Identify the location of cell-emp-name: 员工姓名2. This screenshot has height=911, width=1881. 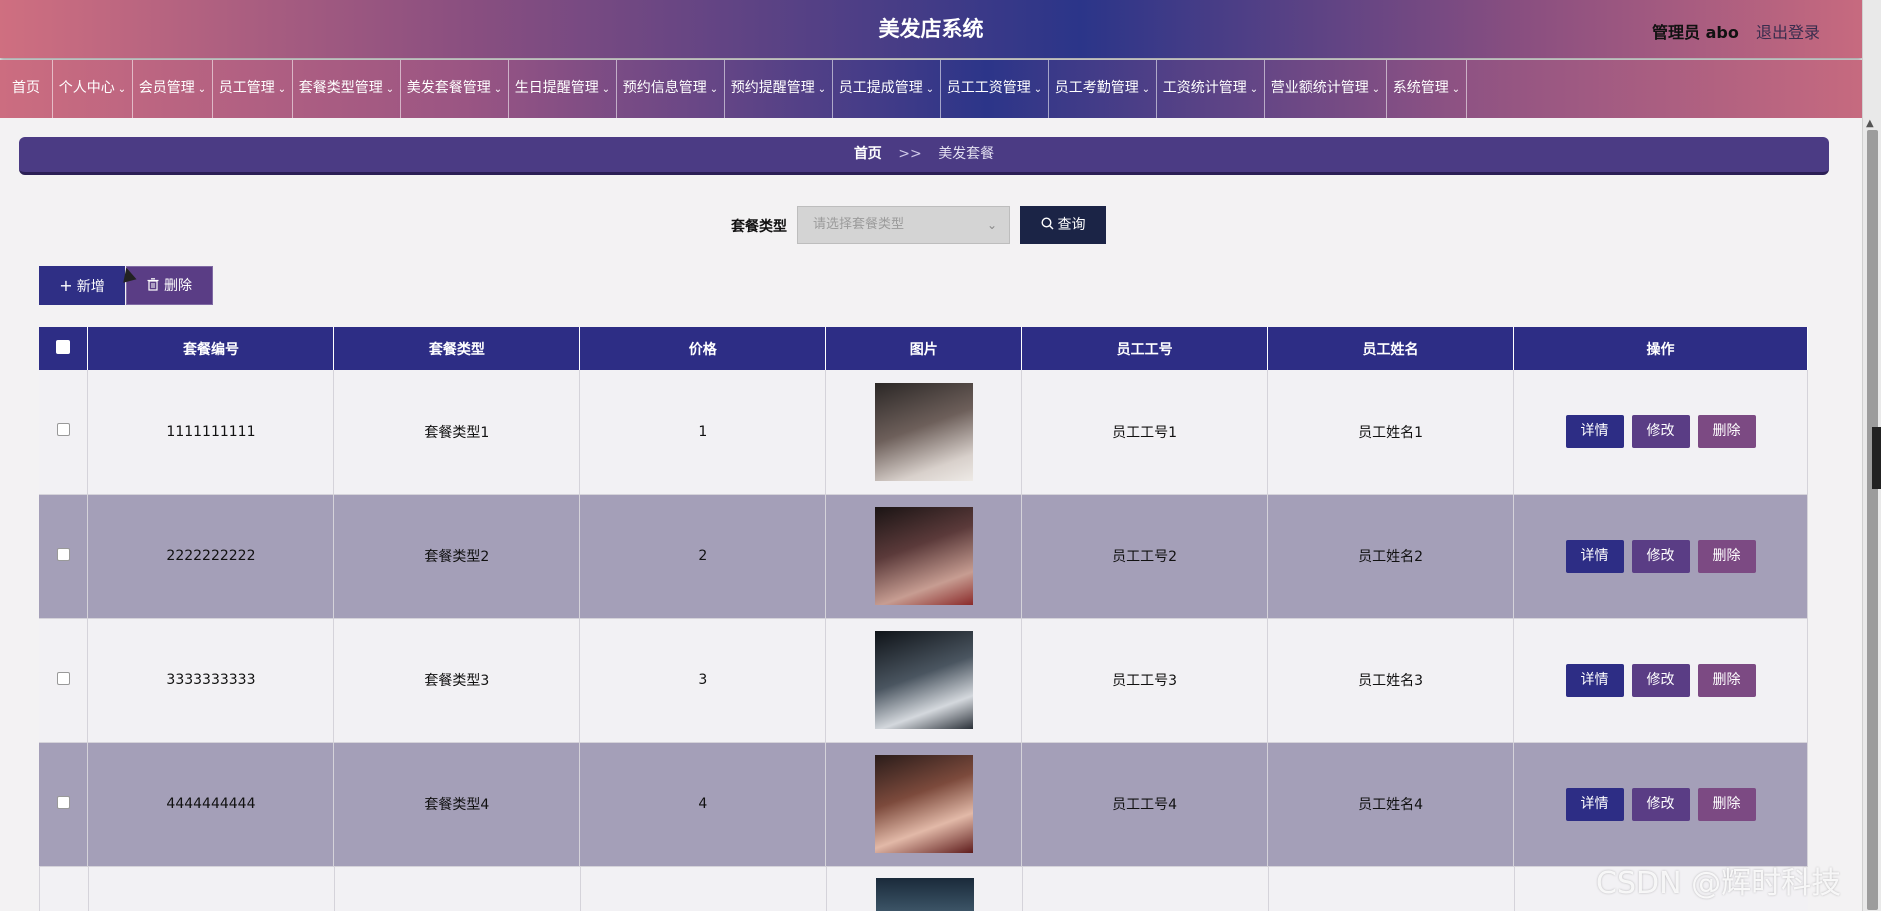
(1390, 556).